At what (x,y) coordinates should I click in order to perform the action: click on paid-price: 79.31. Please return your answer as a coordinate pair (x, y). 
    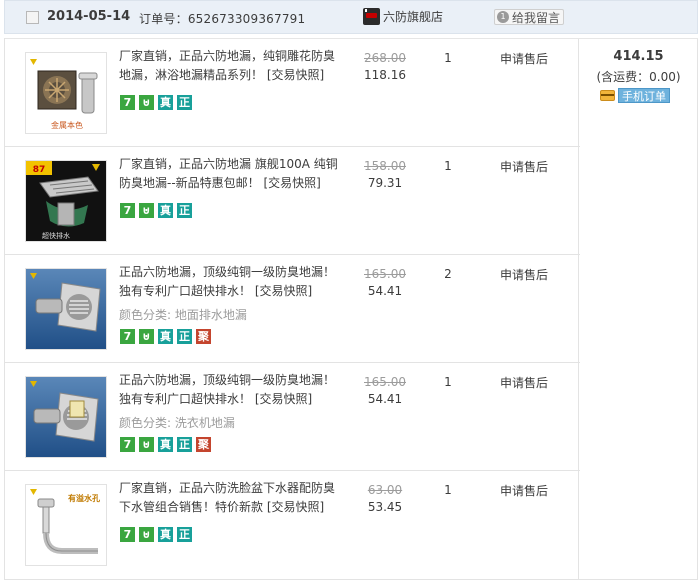
    Looking at the image, I should click on (385, 183).